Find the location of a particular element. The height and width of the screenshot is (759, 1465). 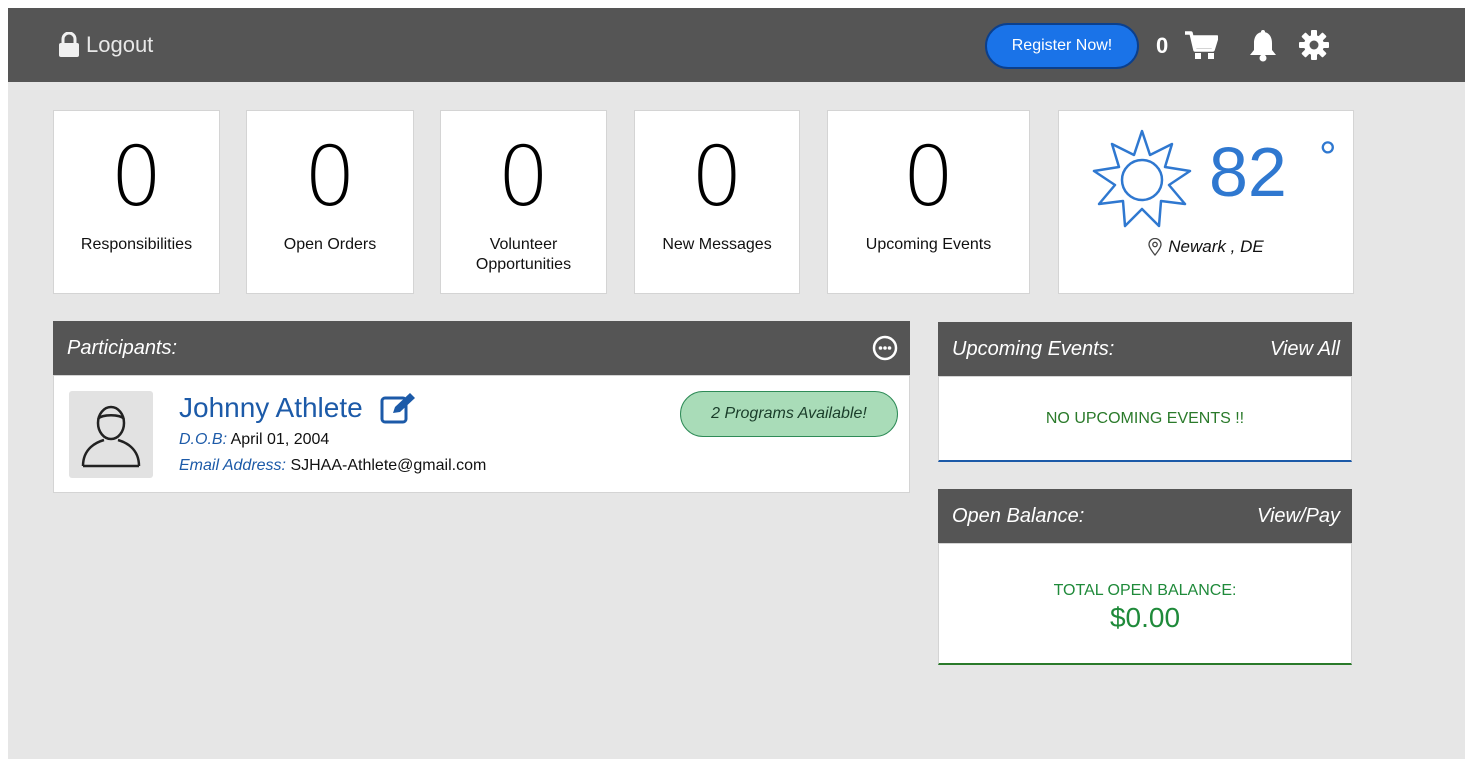

upcoming-events-body: NO UPCOMING EVENTS !! is located at coordinates (1145, 419).